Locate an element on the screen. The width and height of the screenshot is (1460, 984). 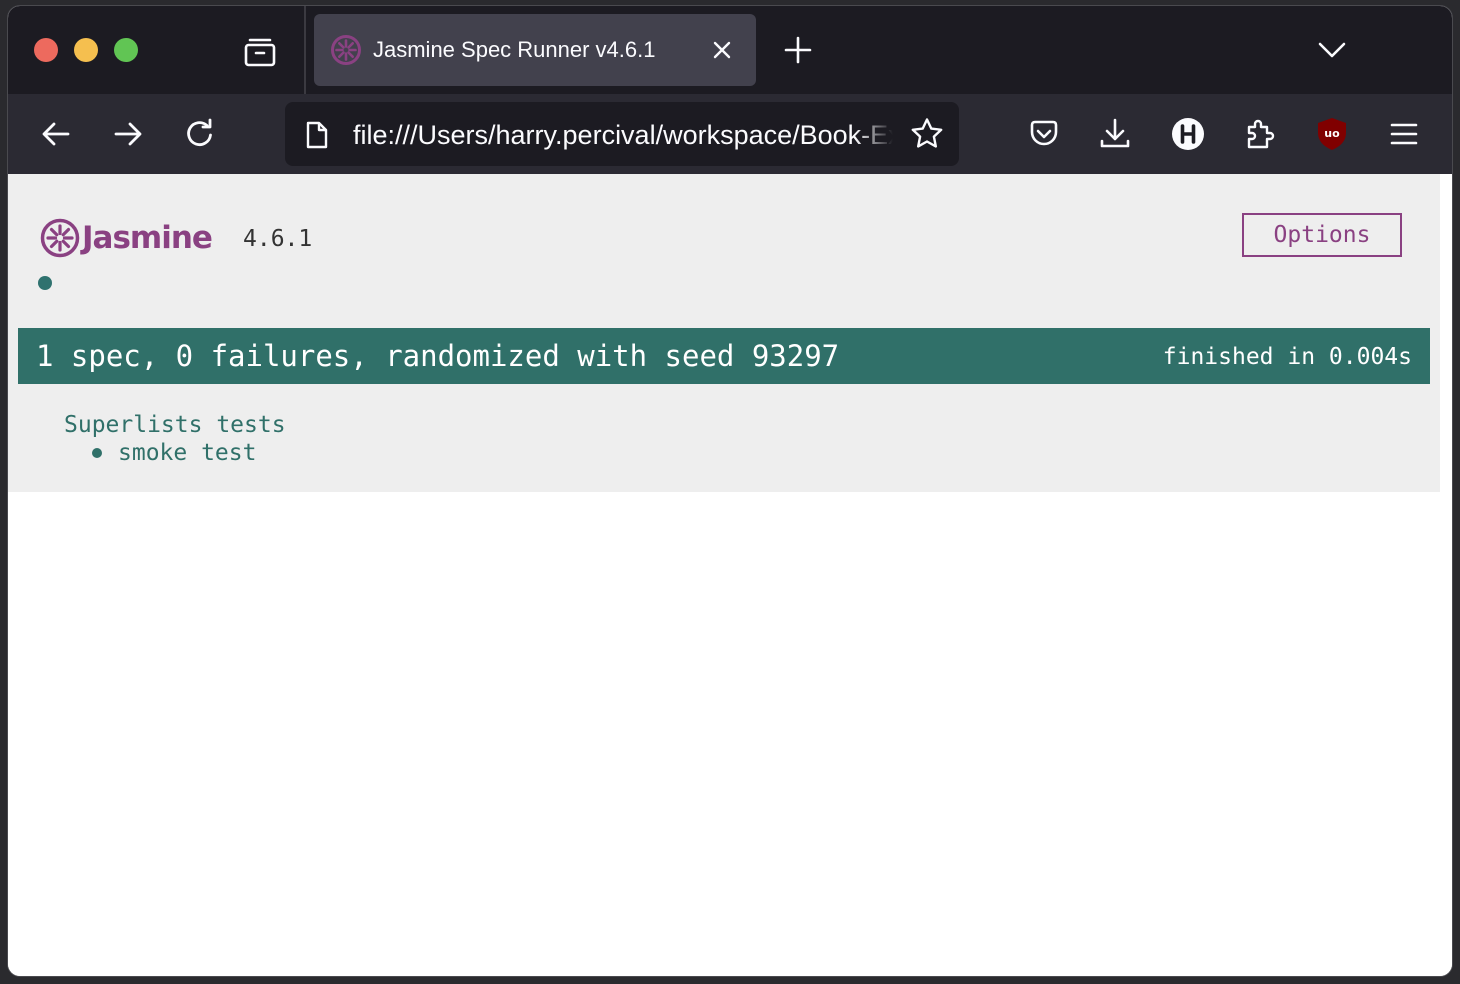
minimize-window-button is located at coordinates (86, 50).